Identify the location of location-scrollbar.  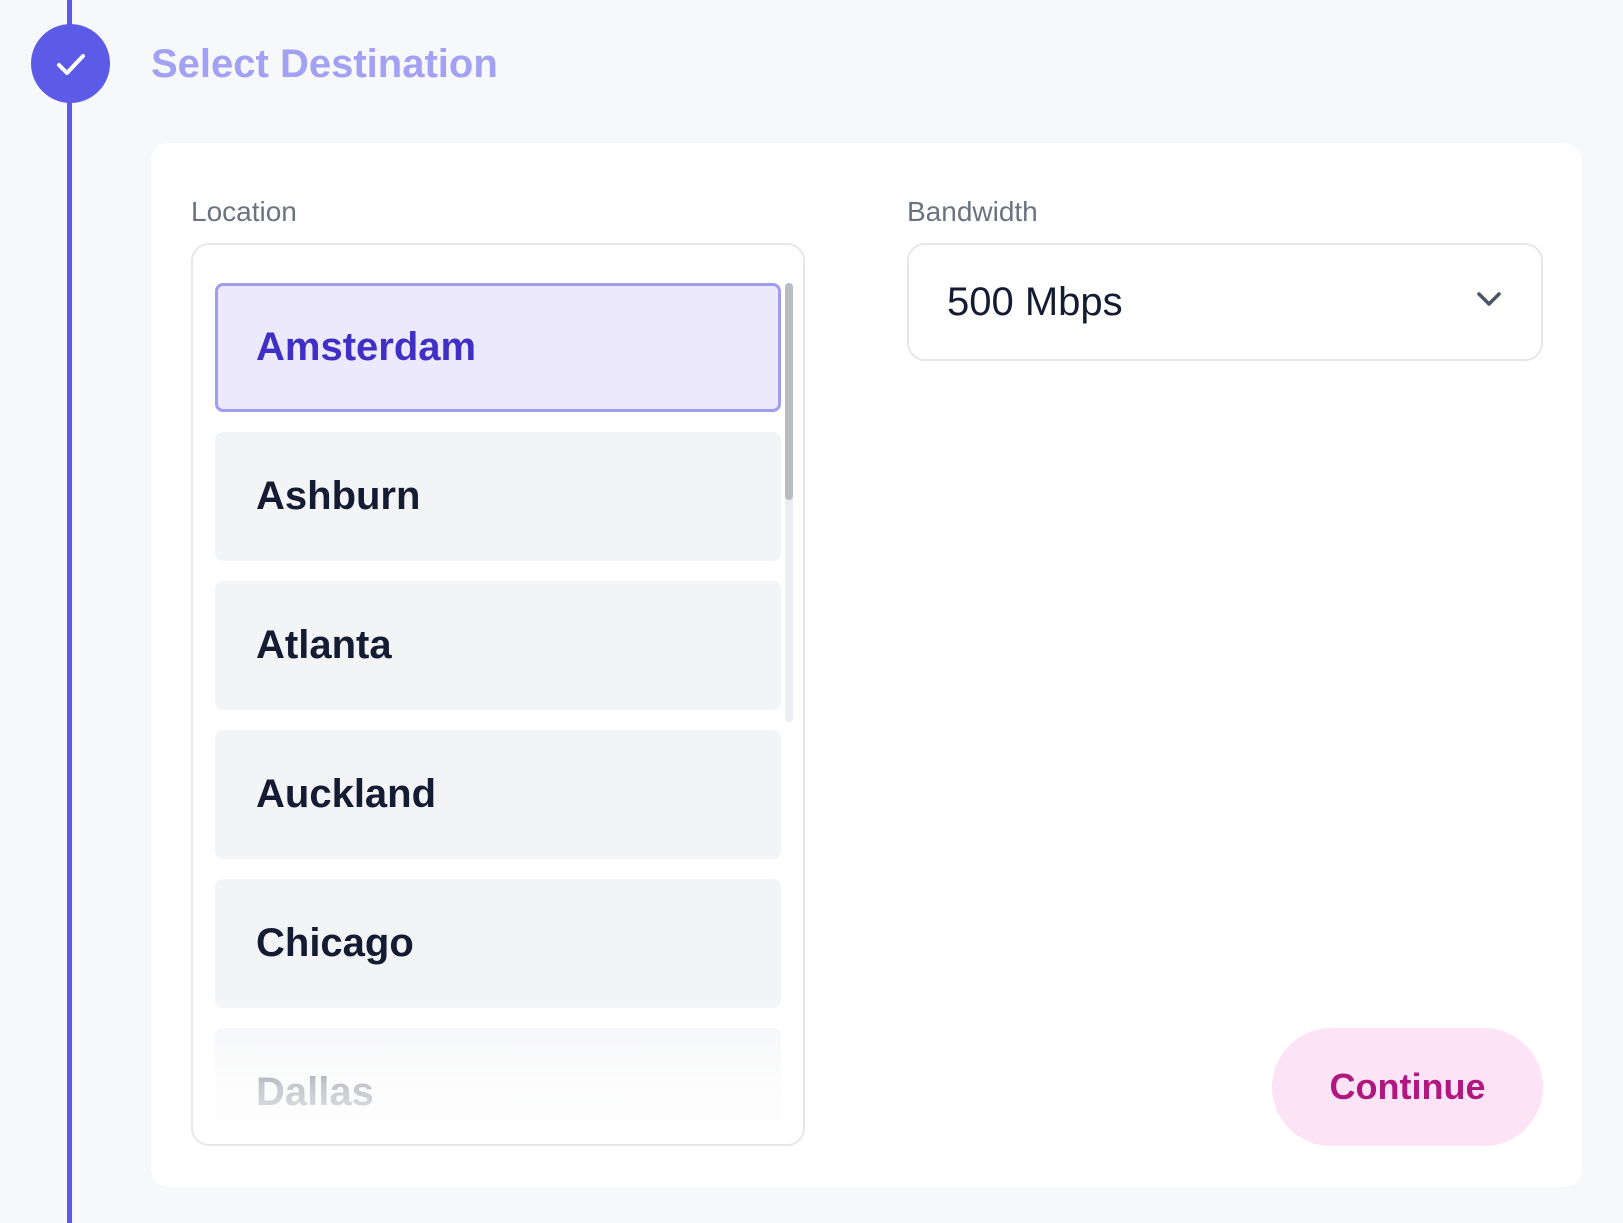
(789, 502).